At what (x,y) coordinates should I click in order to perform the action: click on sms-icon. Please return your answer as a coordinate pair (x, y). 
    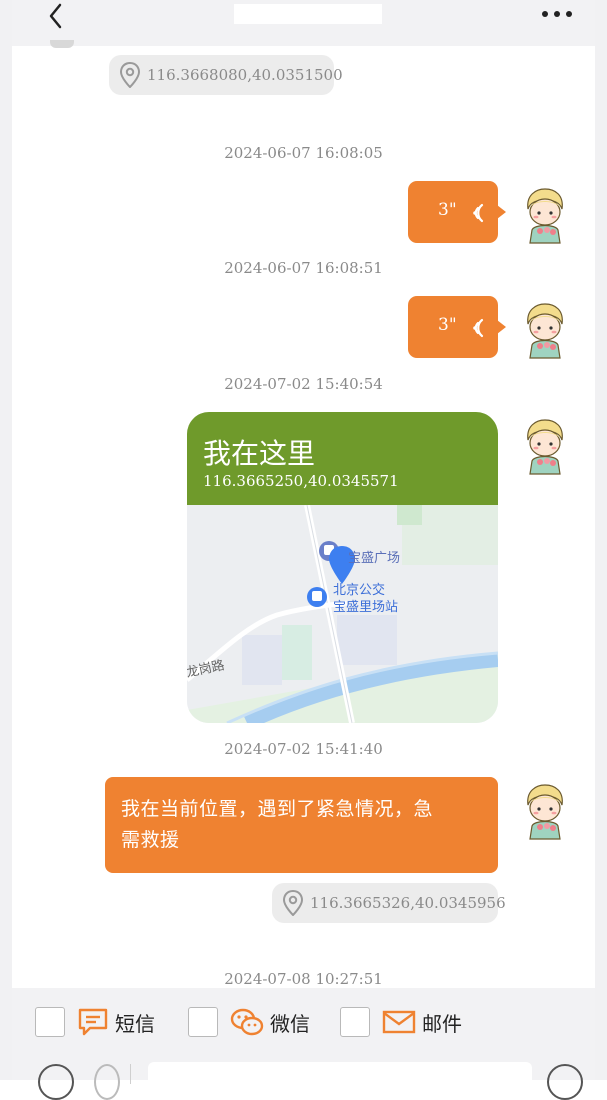
    Looking at the image, I should click on (93, 1022).